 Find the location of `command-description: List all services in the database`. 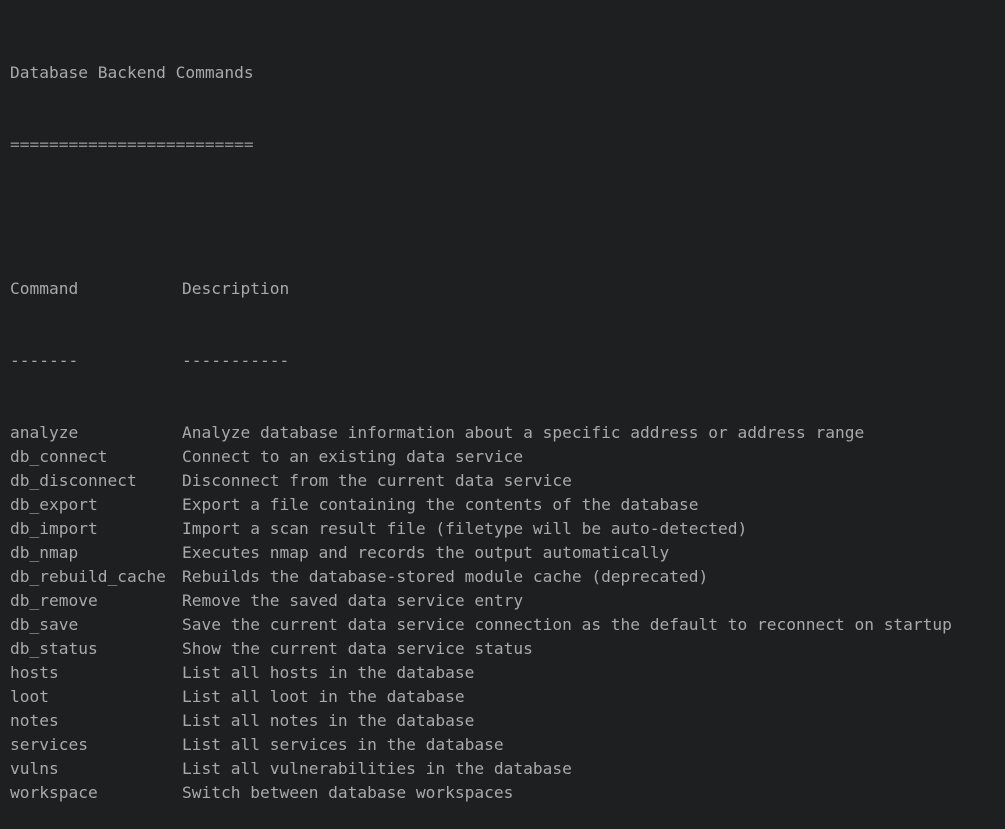

command-description: List all services in the database is located at coordinates (343, 744).